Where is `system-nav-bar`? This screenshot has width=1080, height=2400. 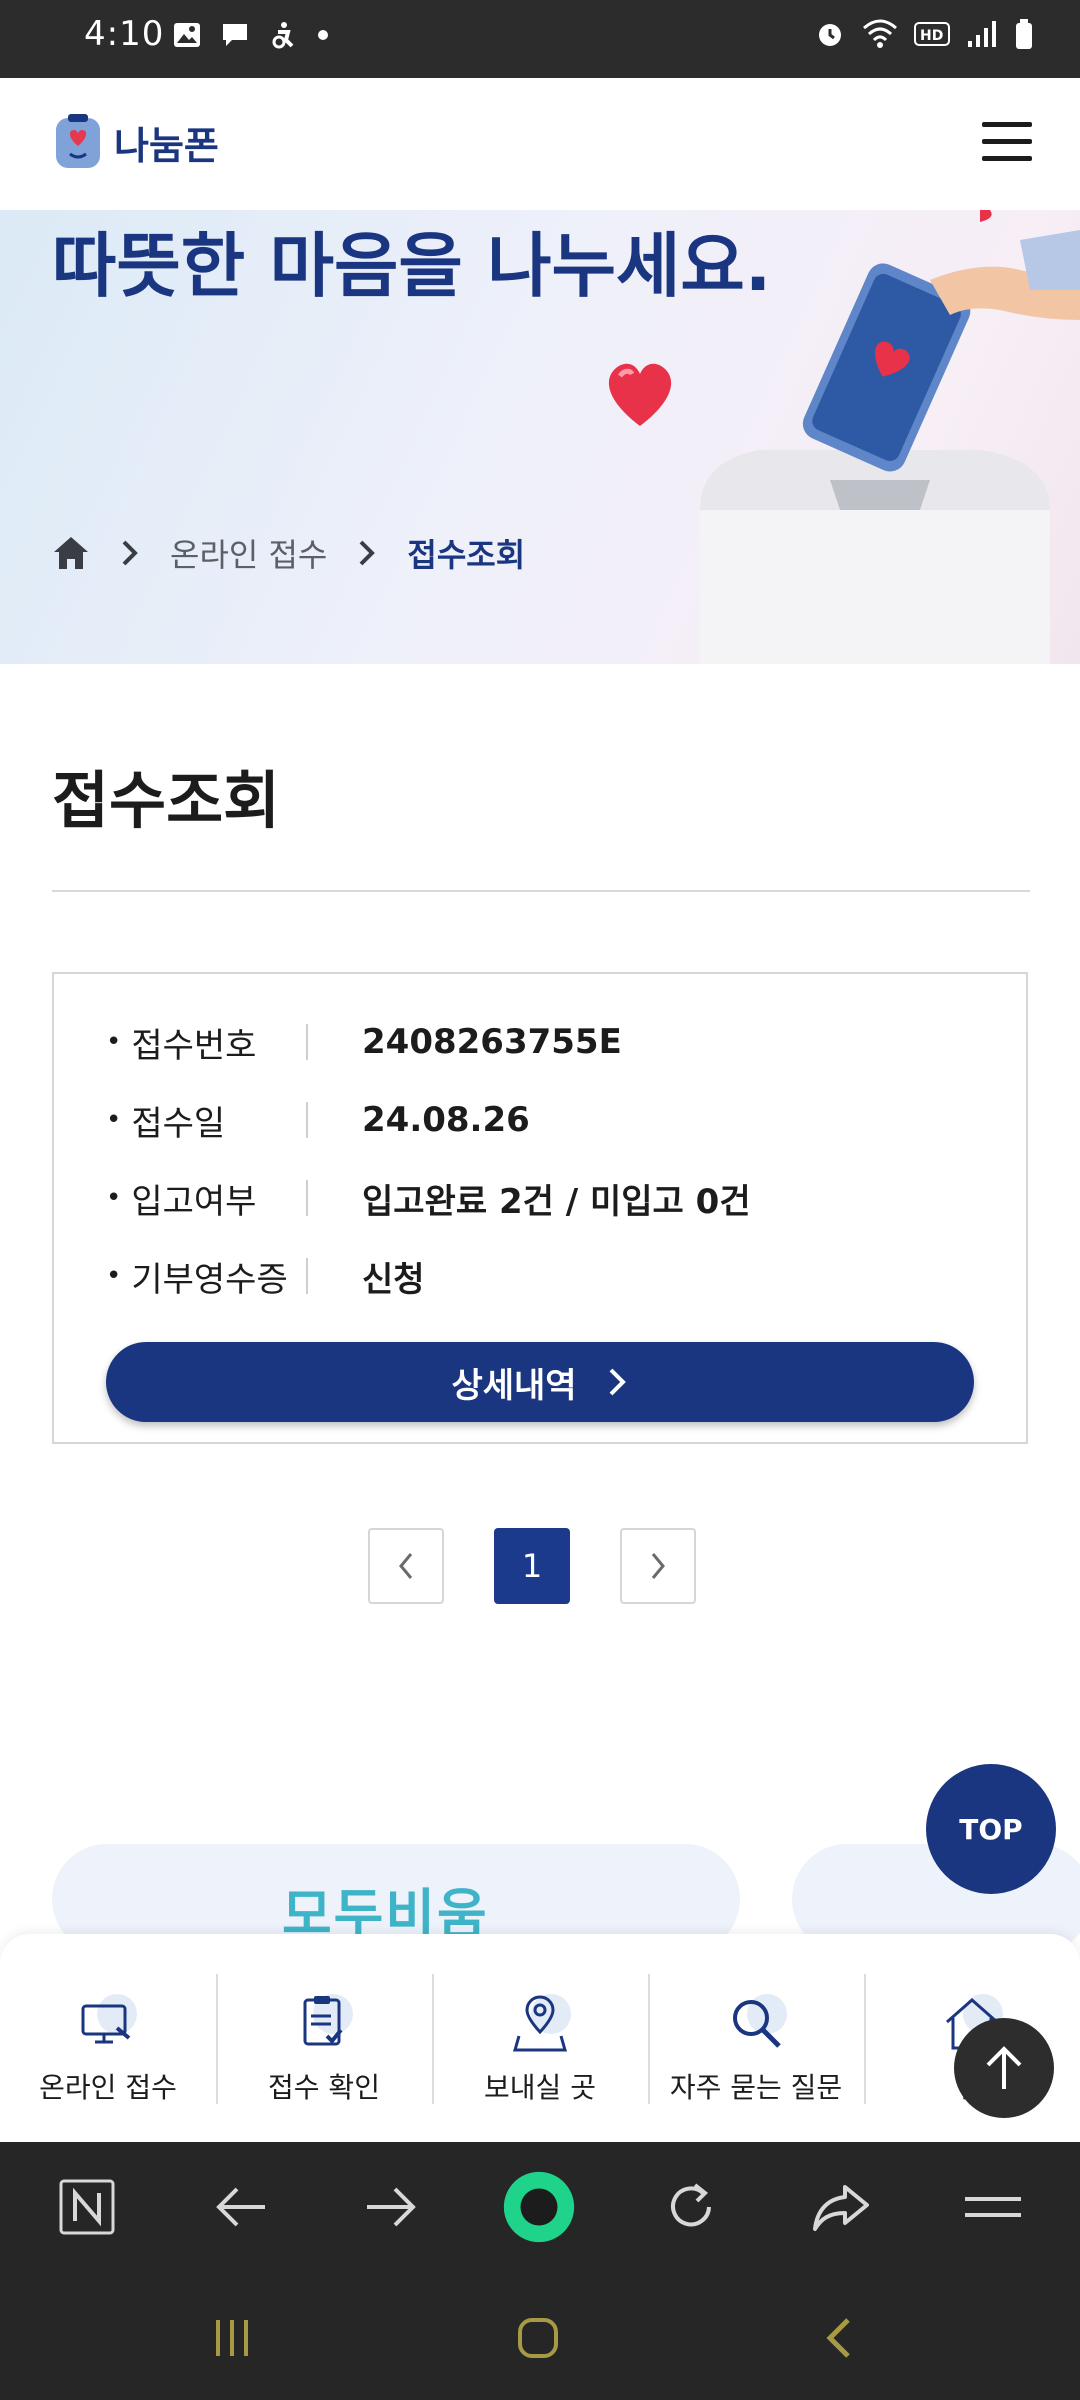 system-nav-bar is located at coordinates (540, 2336).